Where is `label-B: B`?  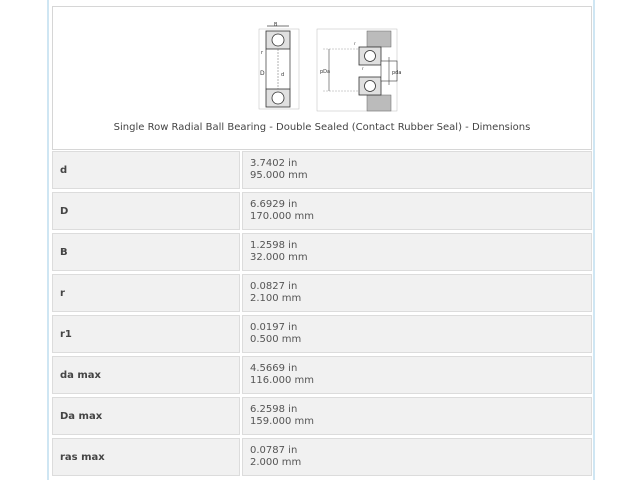 label-B: B is located at coordinates (276, 25).